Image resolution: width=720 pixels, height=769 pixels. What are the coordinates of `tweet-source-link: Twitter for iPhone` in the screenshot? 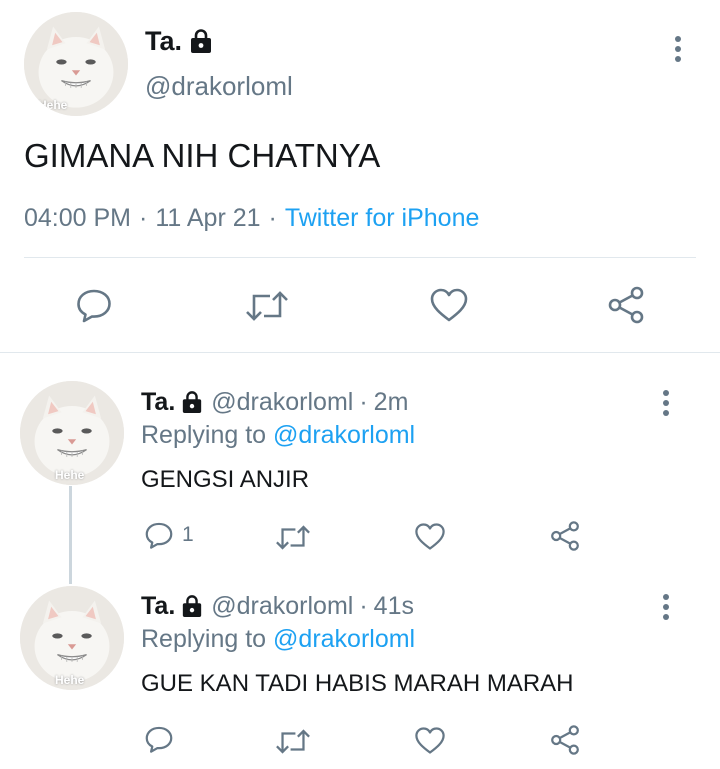 It's located at (382, 218).